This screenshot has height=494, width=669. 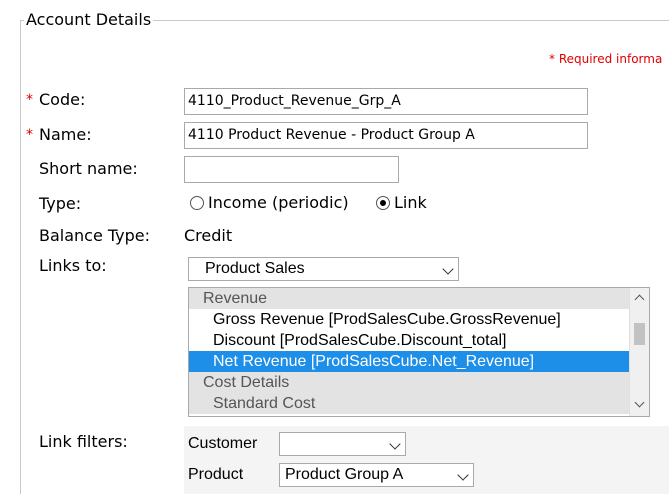 I want to click on radio-checked-icon, so click(x=383, y=202).